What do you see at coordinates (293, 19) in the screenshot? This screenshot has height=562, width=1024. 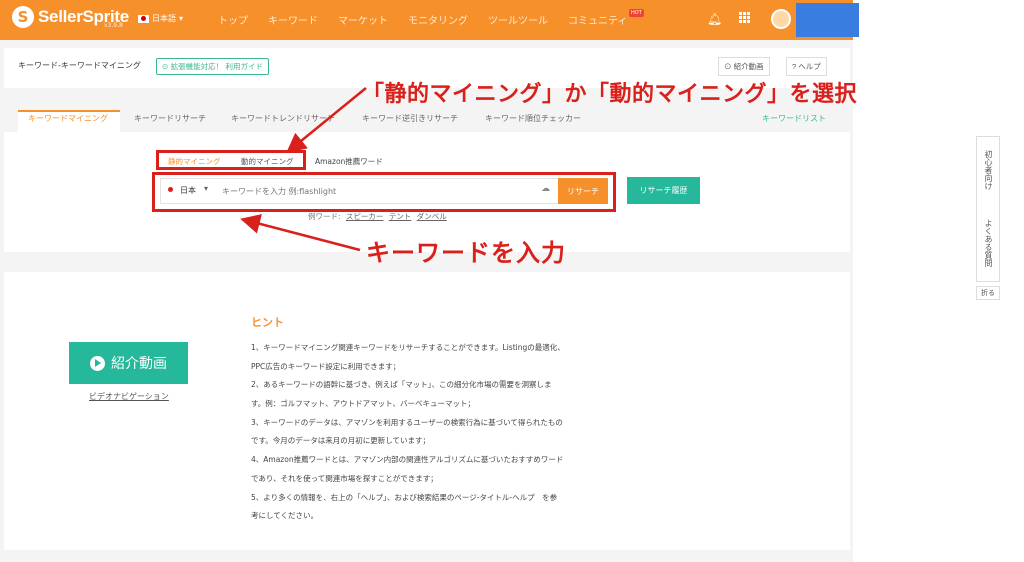 I see `nav-item-keyword: キーワード` at bounding box center [293, 19].